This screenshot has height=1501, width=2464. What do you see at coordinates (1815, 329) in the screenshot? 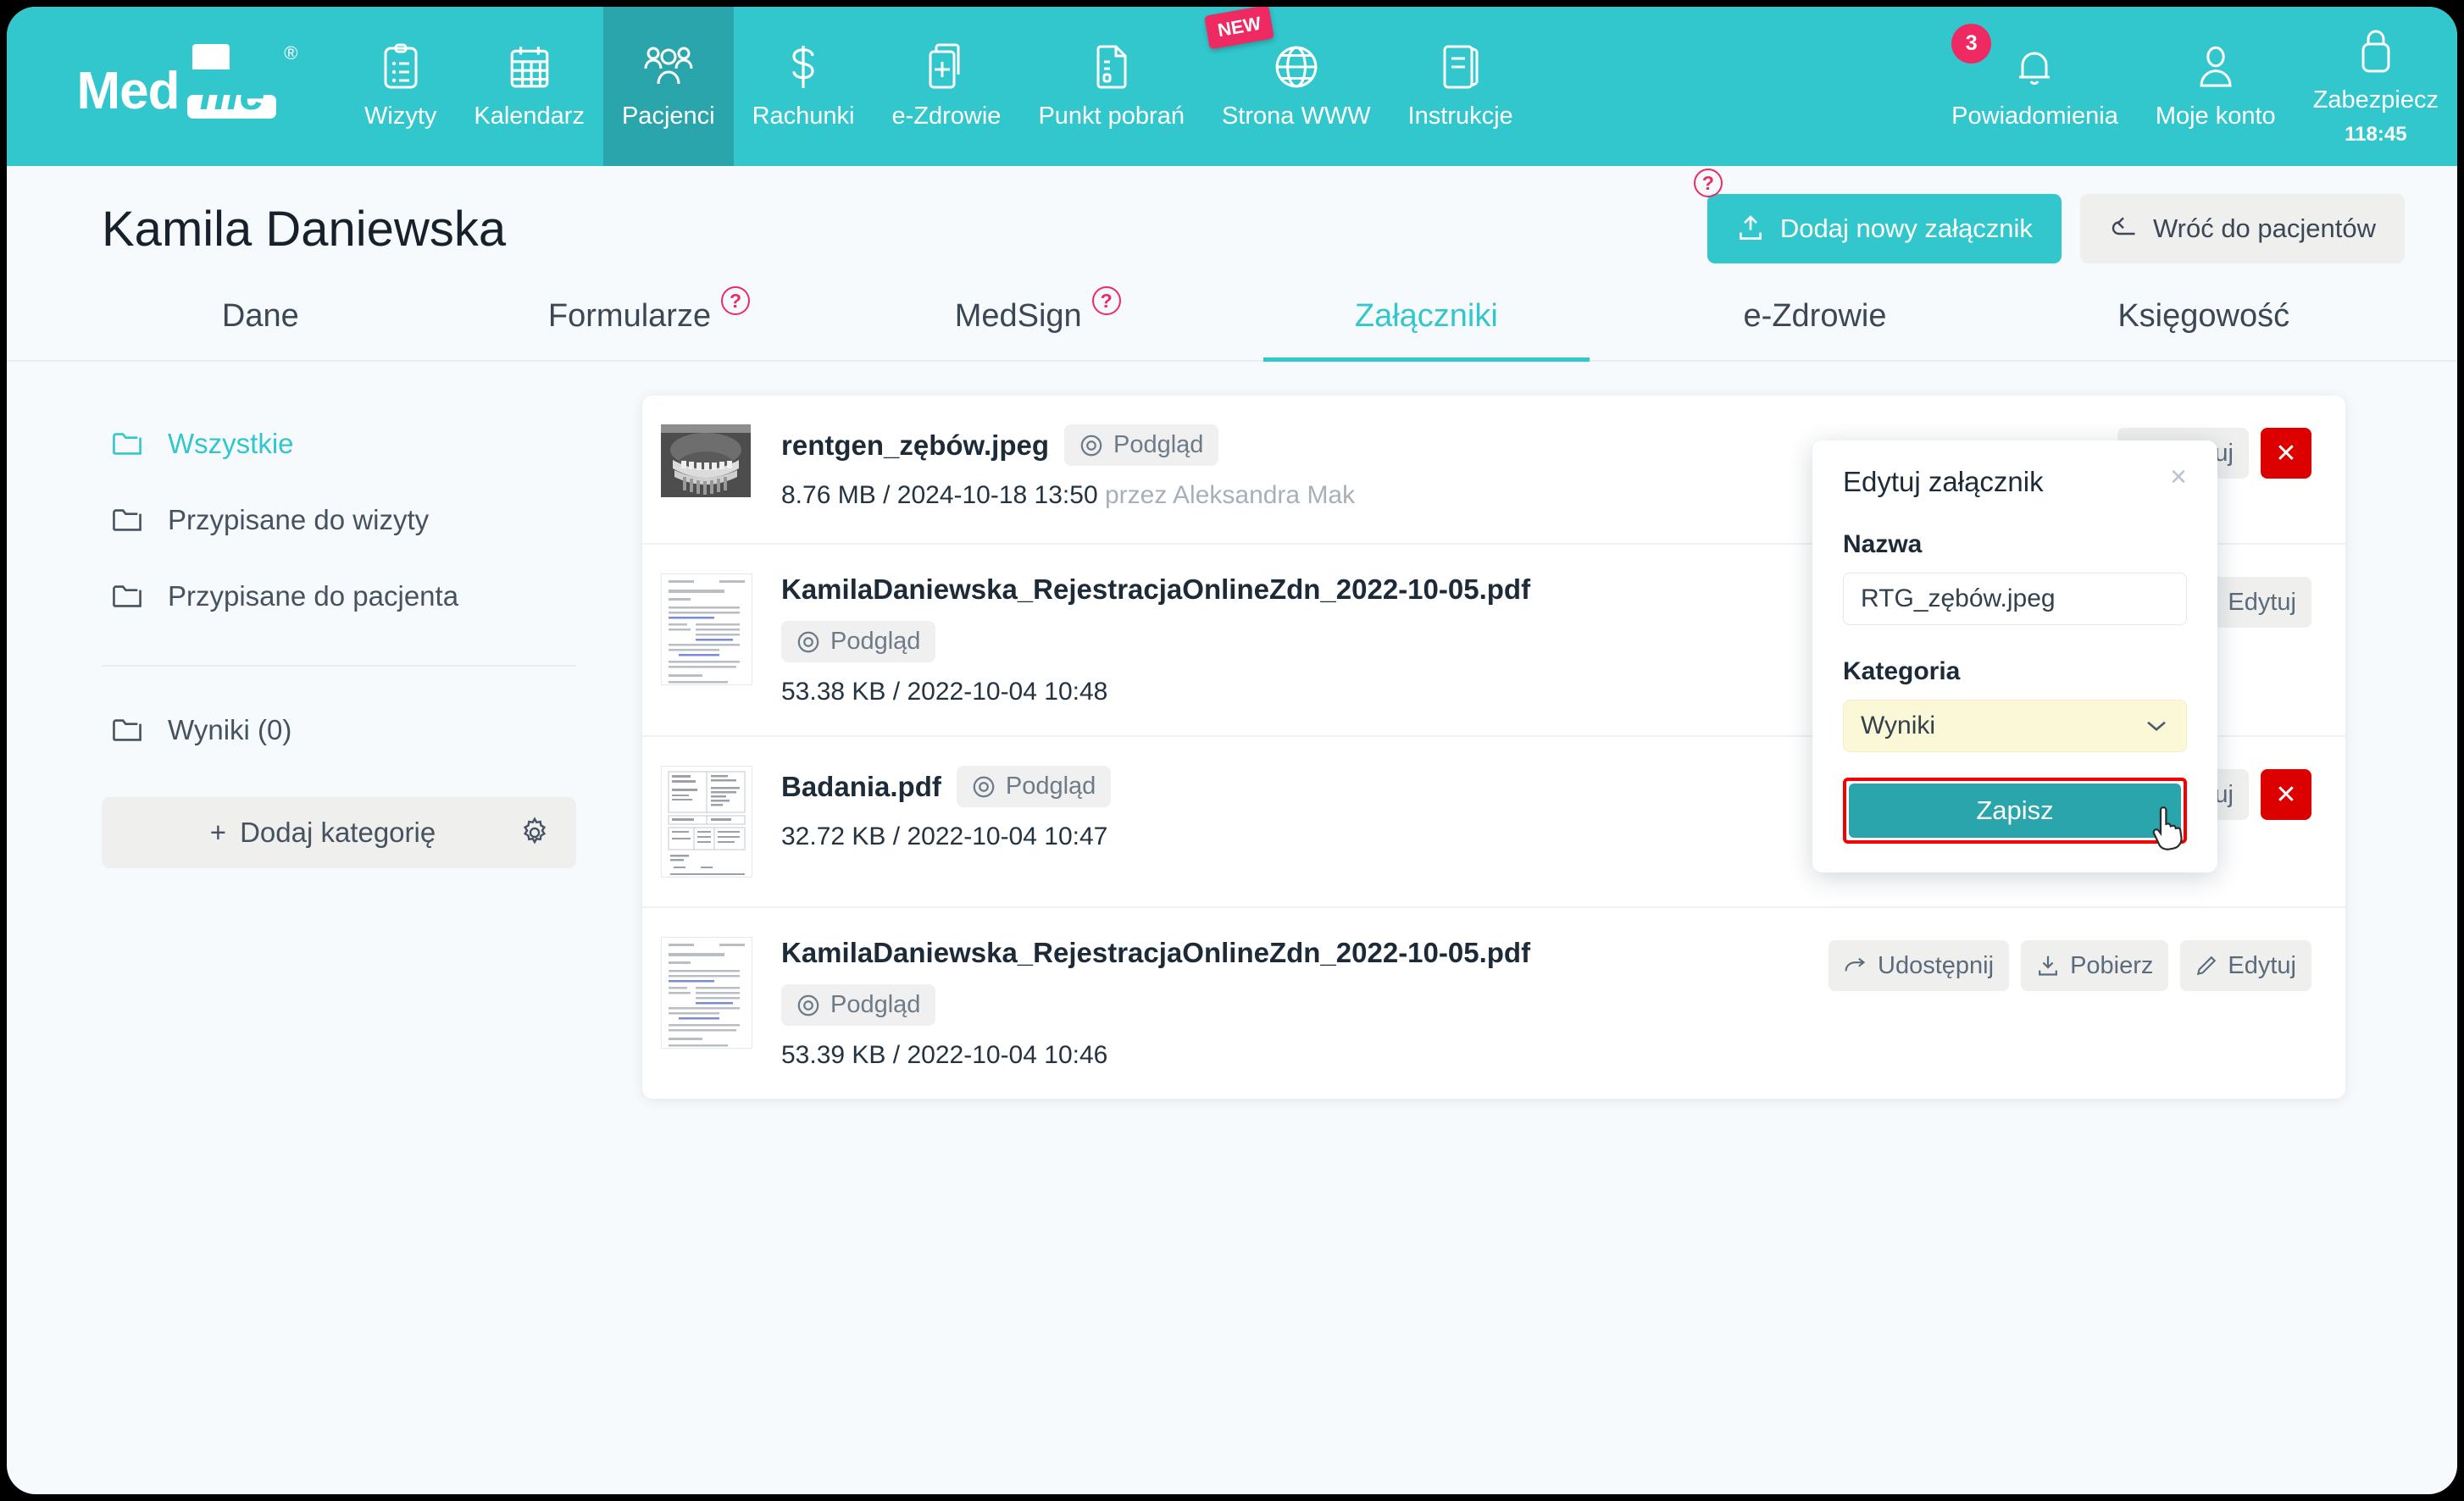
I see `tab-e-zdrowie: e-Zdrowie` at bounding box center [1815, 329].